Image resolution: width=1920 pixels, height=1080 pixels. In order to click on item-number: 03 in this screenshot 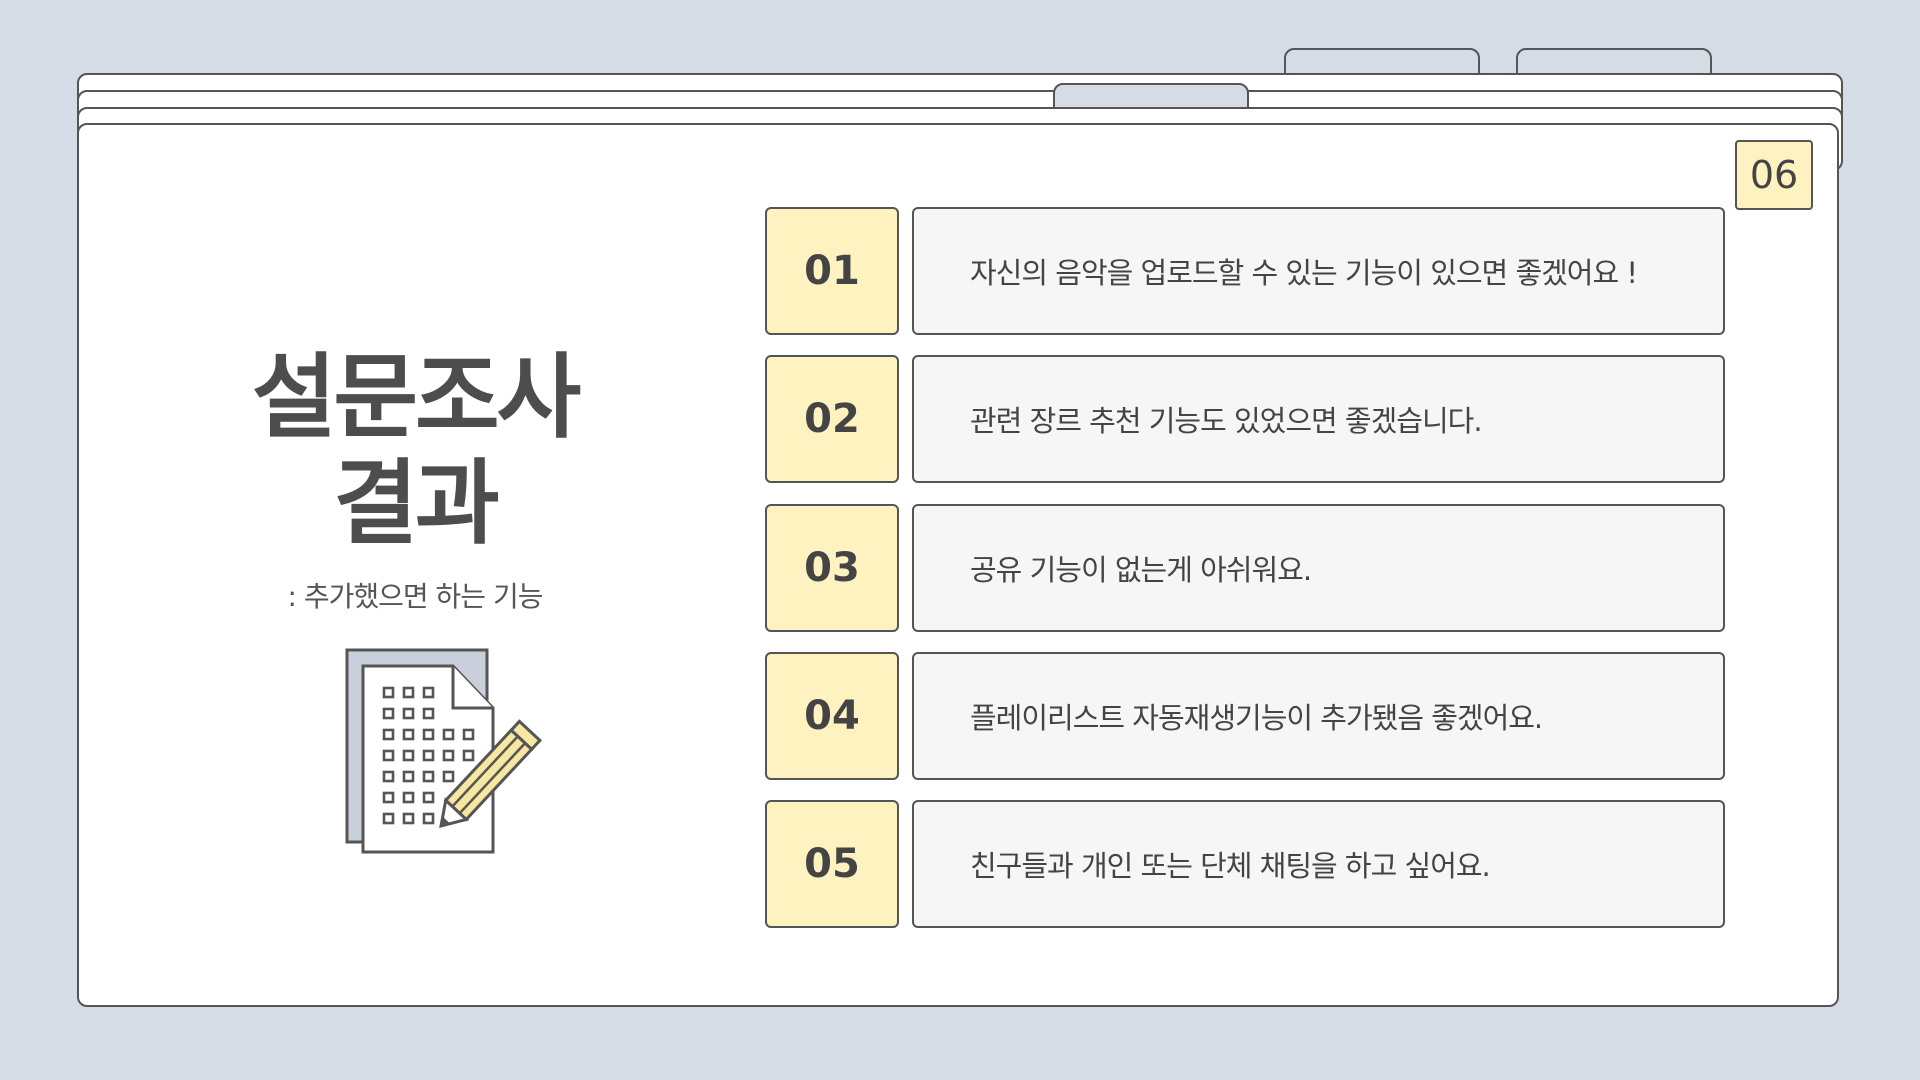, I will do `click(832, 568)`.